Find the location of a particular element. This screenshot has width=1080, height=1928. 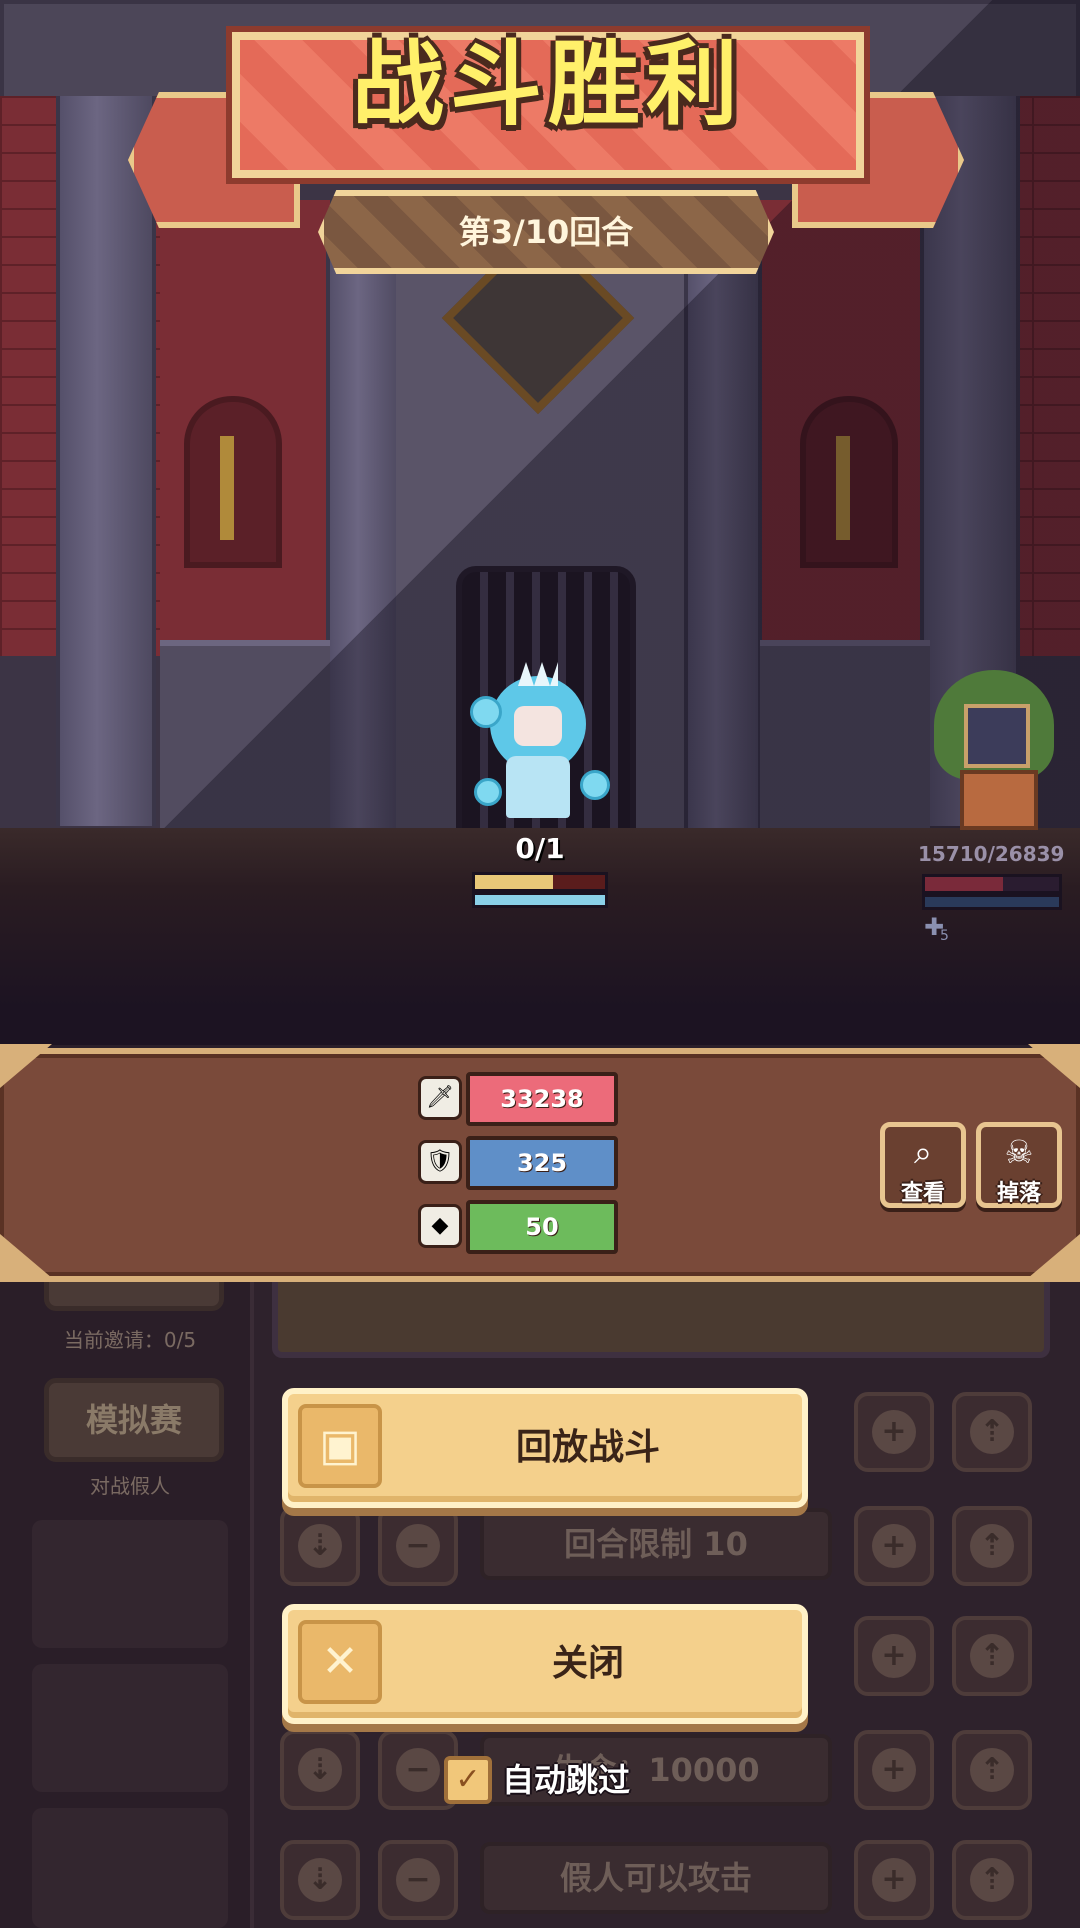

vs-dummy-label: 对战假人 is located at coordinates (130, 1486).